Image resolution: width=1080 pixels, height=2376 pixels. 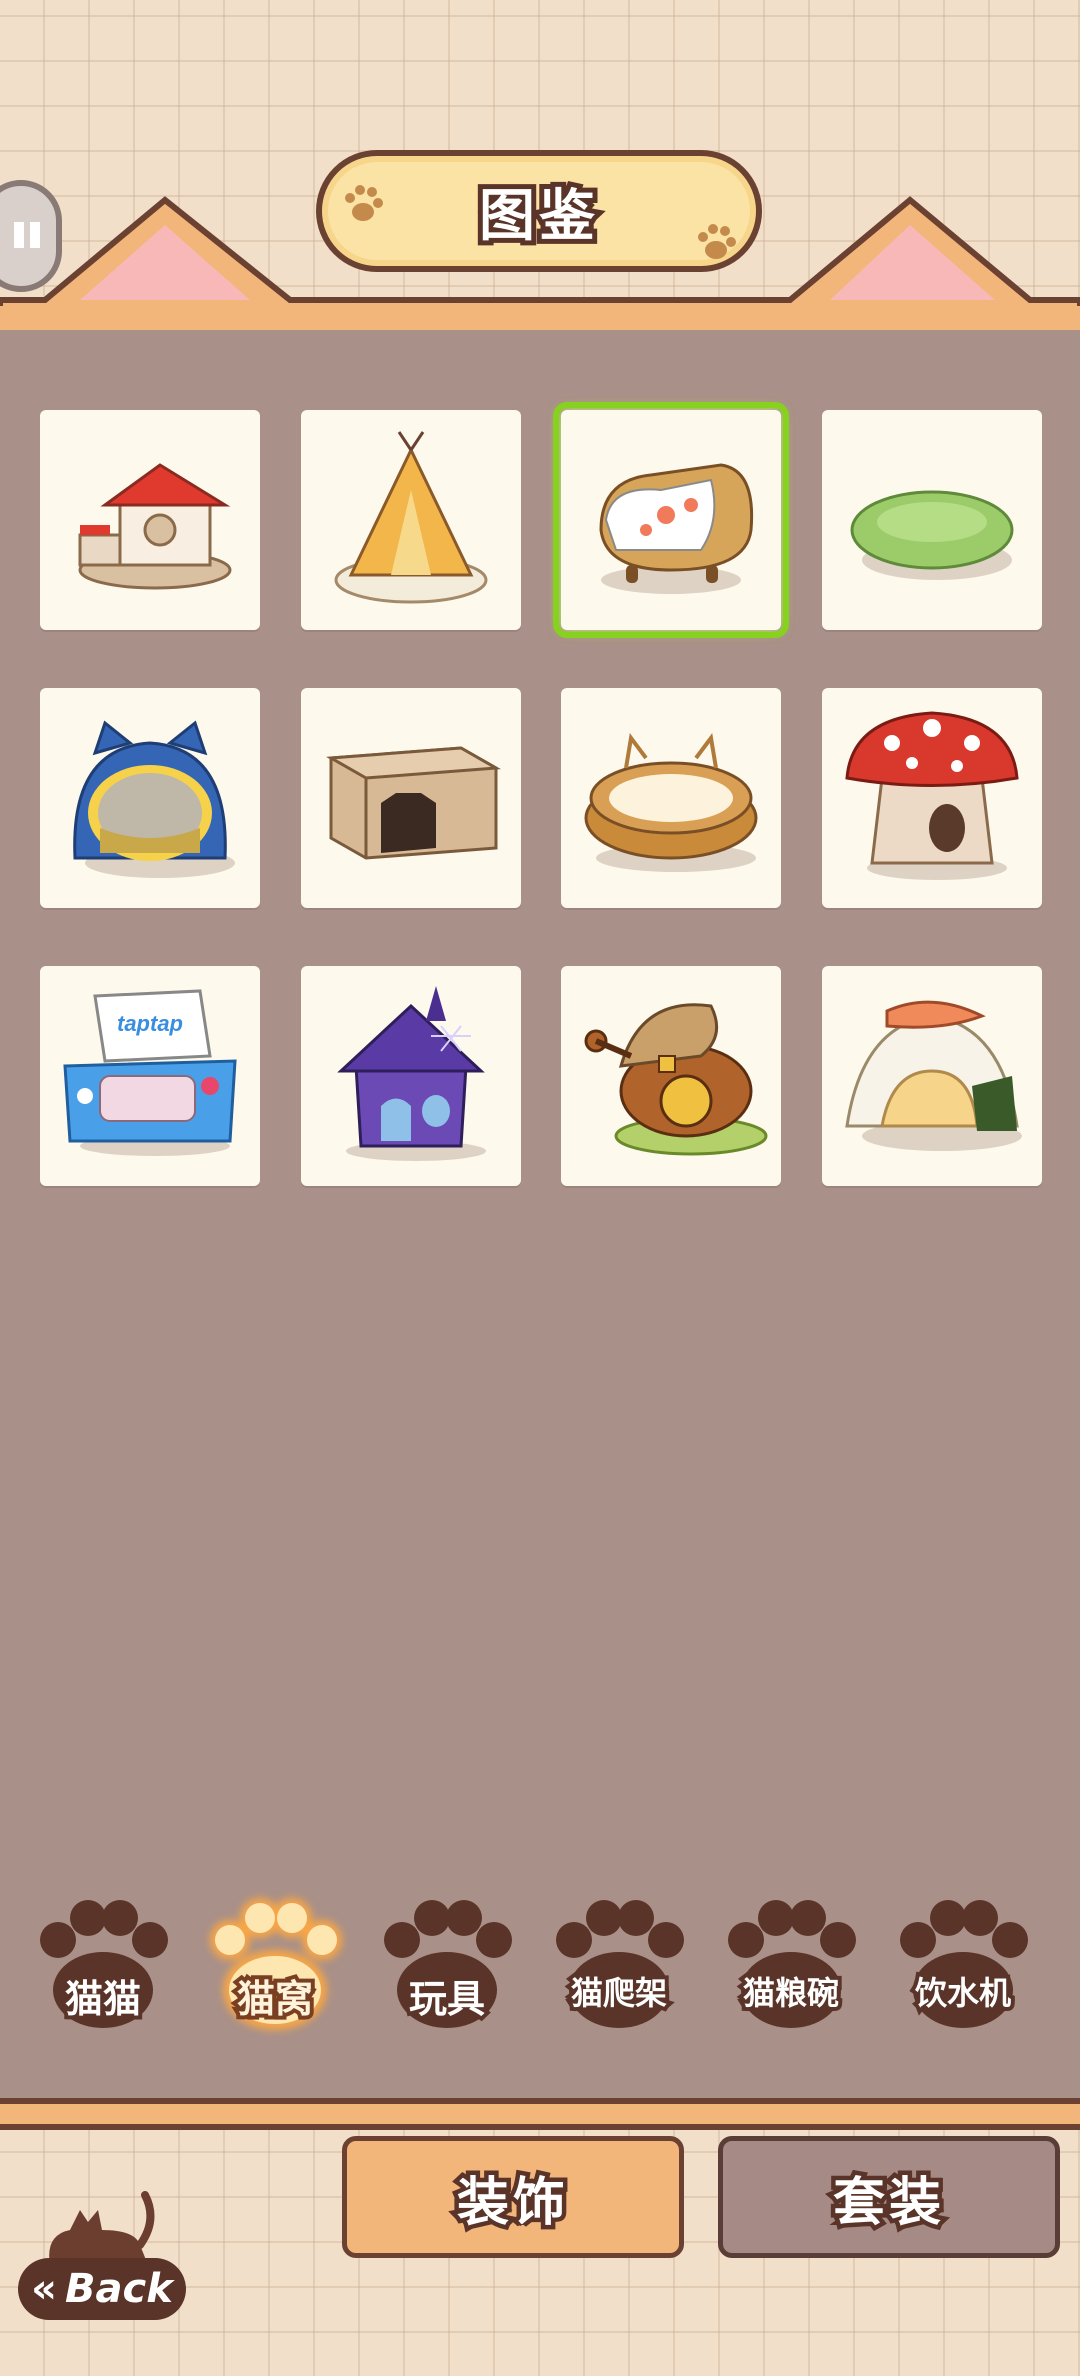 I want to click on back-label: Back, so click(x=119, y=2289).